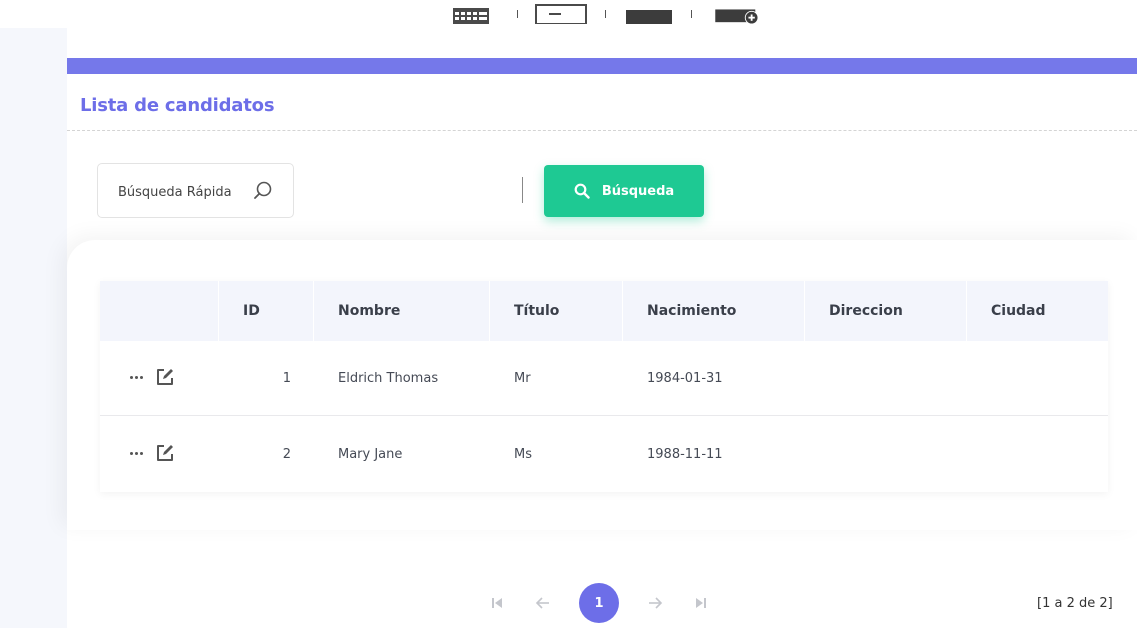 The width and height of the screenshot is (1137, 628). I want to click on column-header-titulo: Título, so click(556, 311).